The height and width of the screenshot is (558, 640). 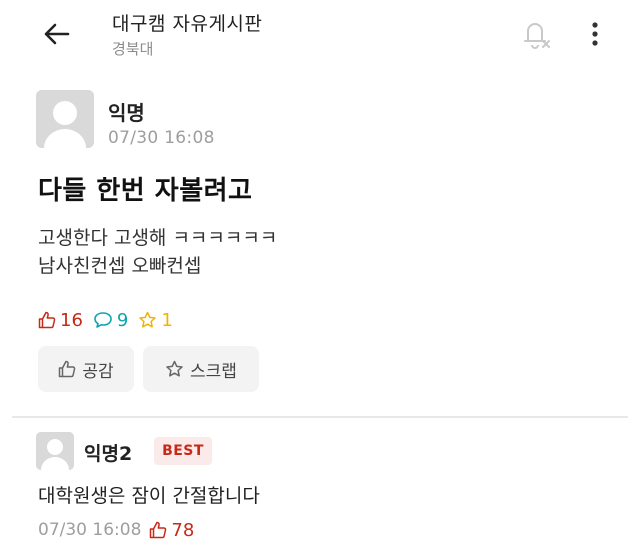 I want to click on post-body-line: 남사친컨셉 오빠컨셉, so click(x=120, y=266).